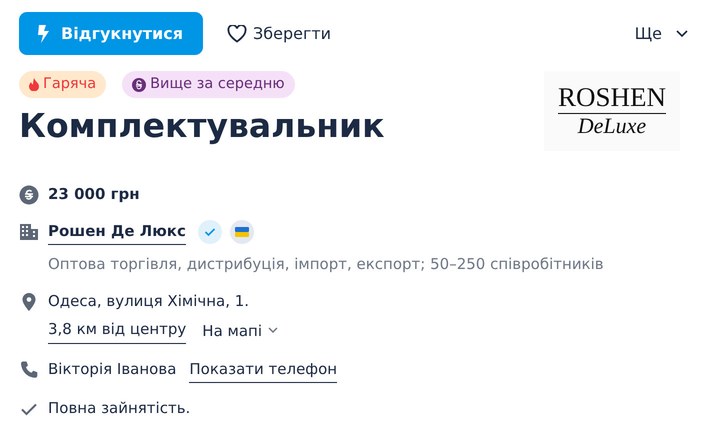  What do you see at coordinates (208, 84) in the screenshot?
I see `salary-tag: Вище за середню` at bounding box center [208, 84].